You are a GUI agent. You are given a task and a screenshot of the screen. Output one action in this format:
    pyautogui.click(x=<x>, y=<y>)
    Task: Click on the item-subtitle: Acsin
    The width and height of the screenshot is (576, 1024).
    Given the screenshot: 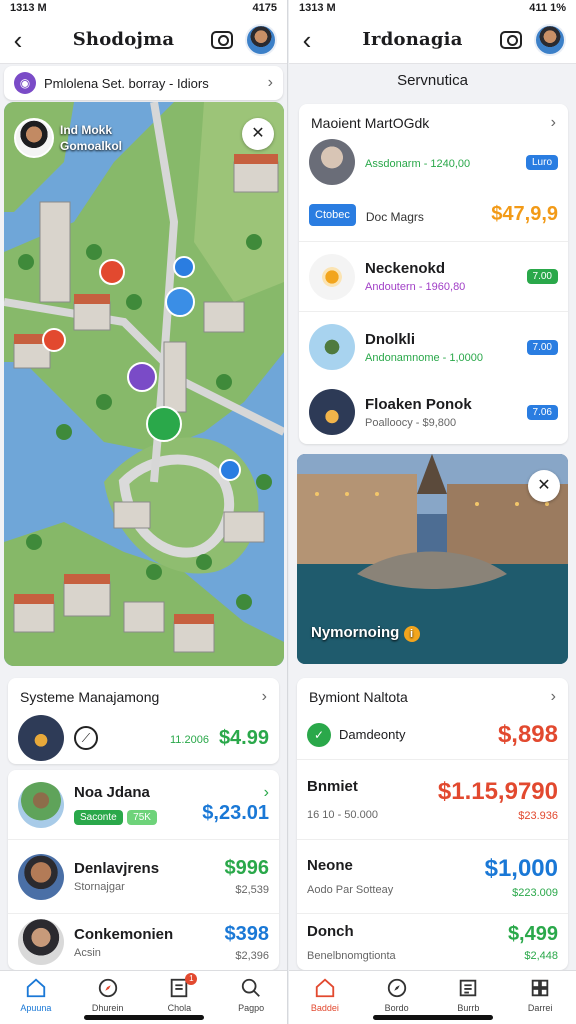 What is the action you would take?
    pyautogui.click(x=87, y=952)
    